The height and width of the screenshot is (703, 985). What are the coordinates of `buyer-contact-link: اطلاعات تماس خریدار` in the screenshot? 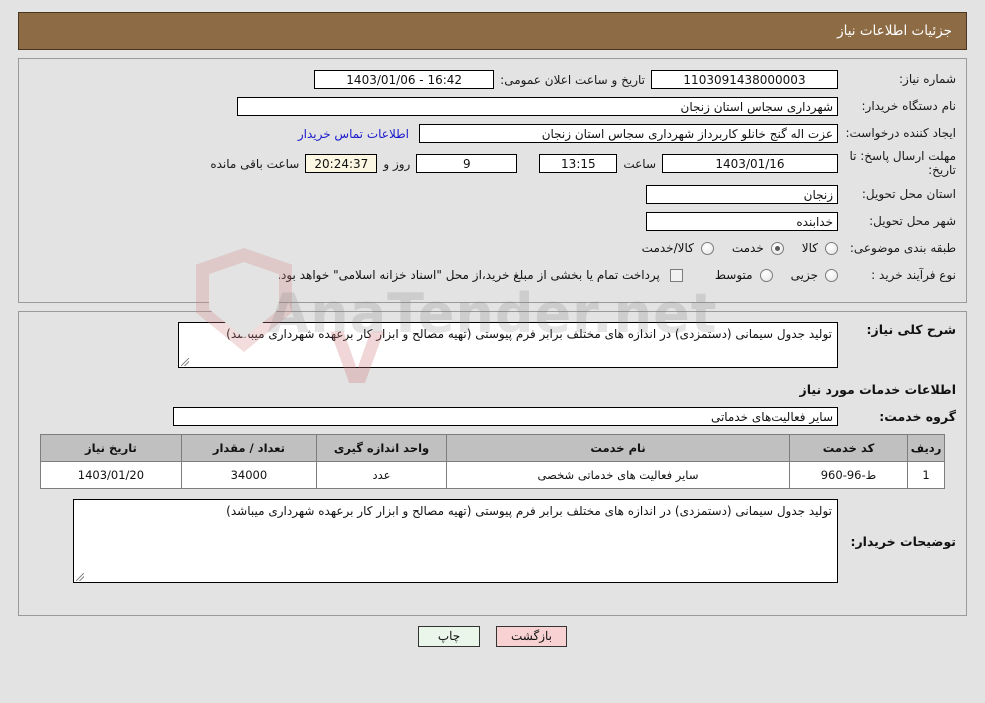 It's located at (353, 134).